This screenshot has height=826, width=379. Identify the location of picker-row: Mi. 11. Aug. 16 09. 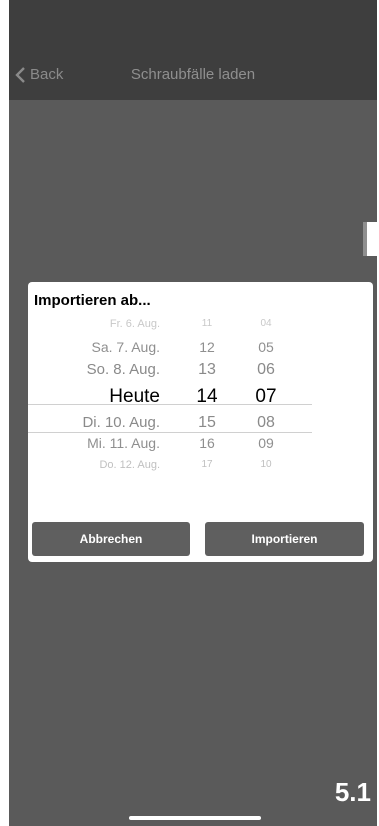
(170, 446).